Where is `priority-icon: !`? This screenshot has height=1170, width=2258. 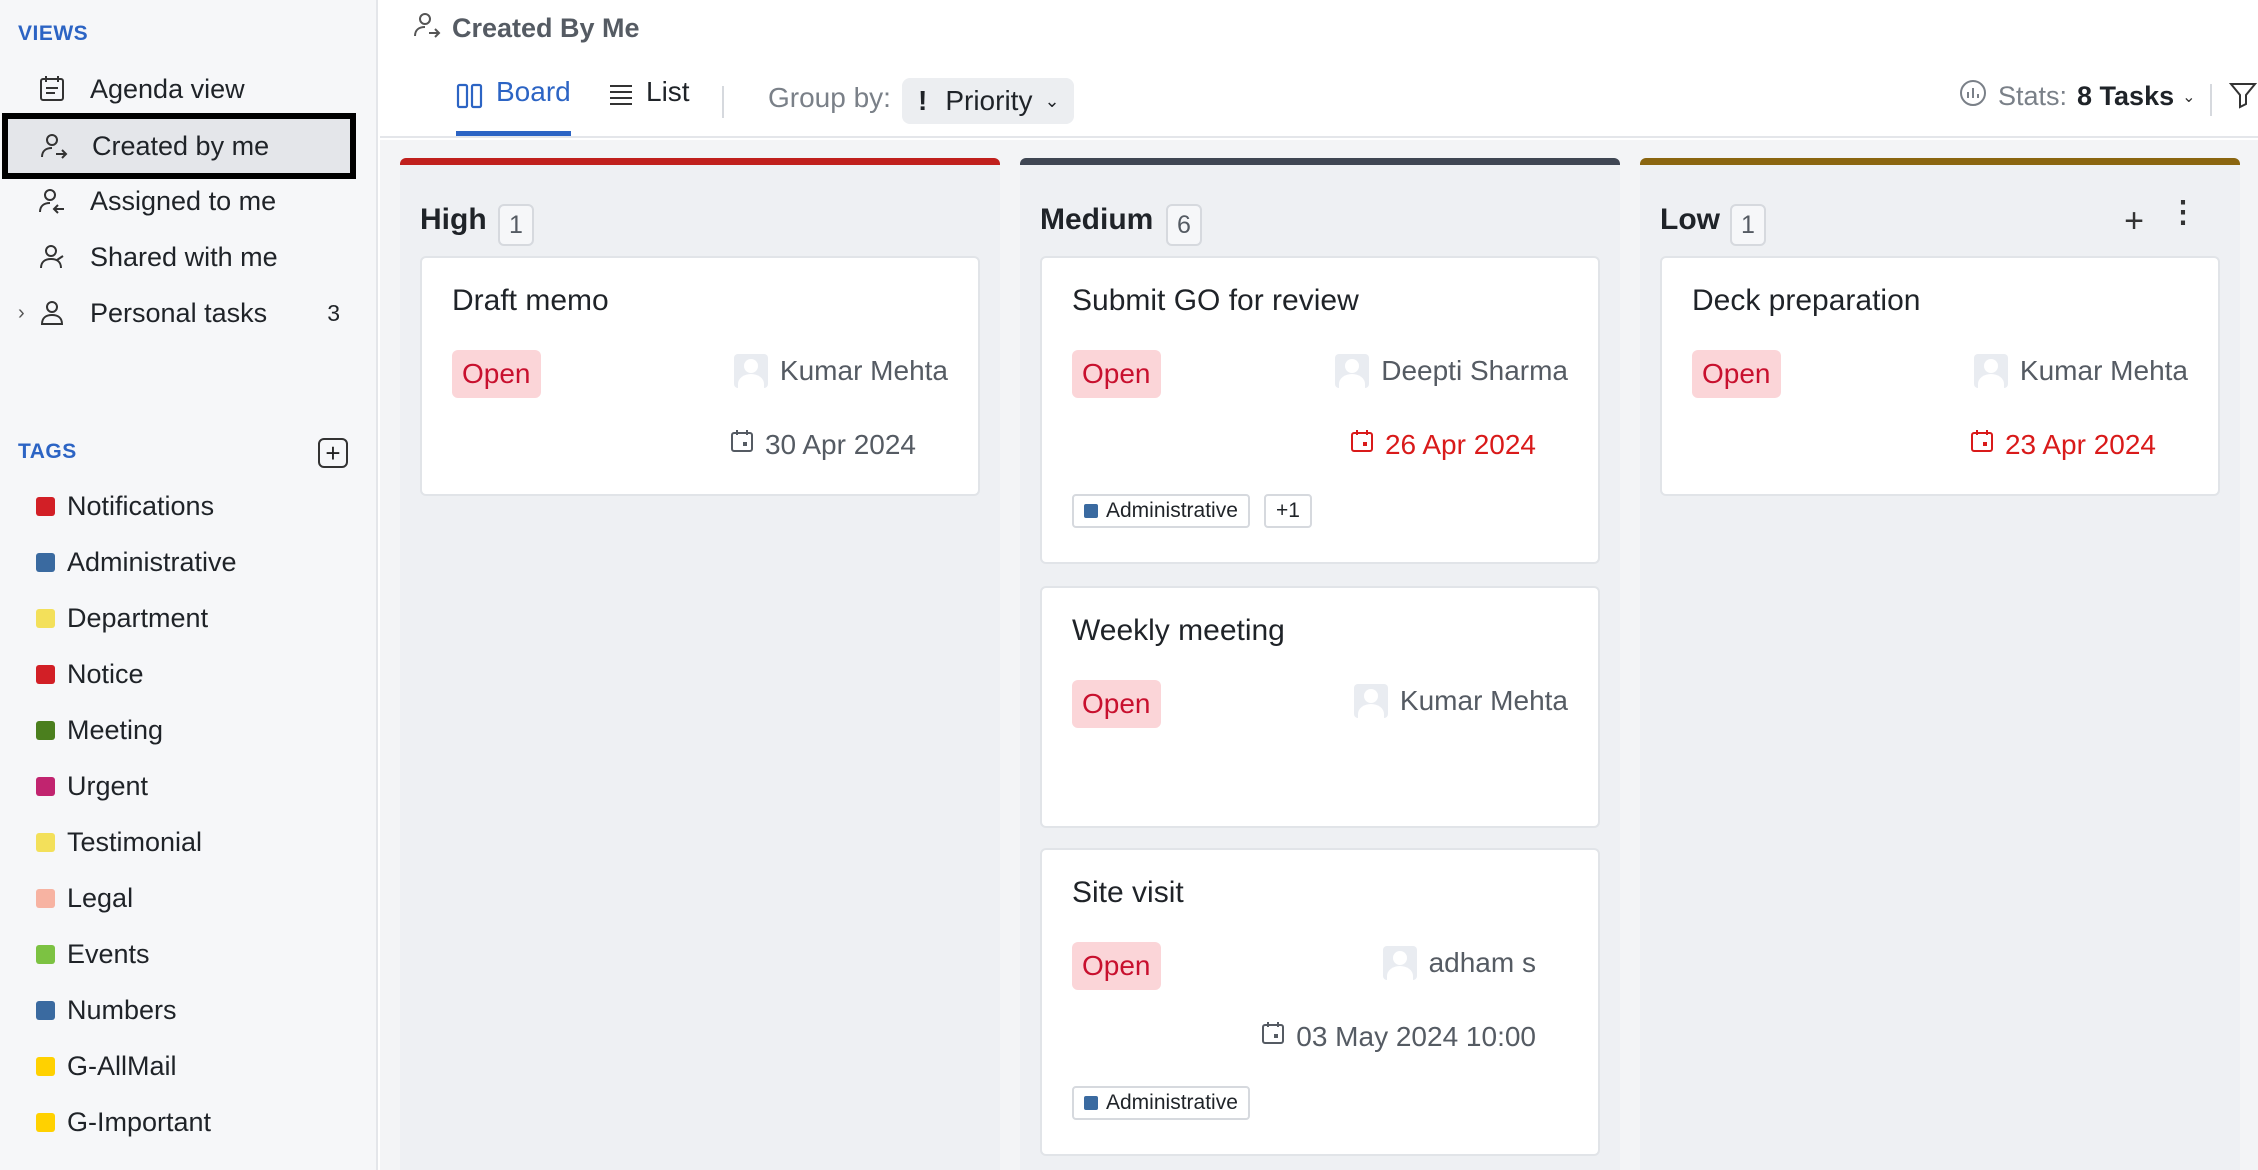 priority-icon: ! is located at coordinates (923, 100).